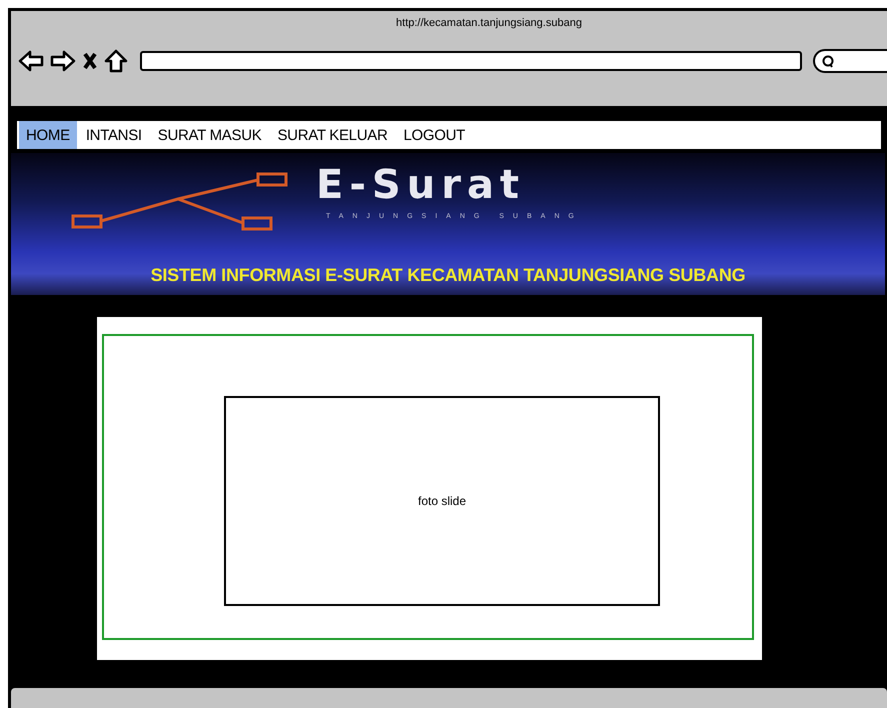 The image size is (887, 708). Describe the element at coordinates (113, 135) in the screenshot. I see `menu-item: INTANSI` at that location.